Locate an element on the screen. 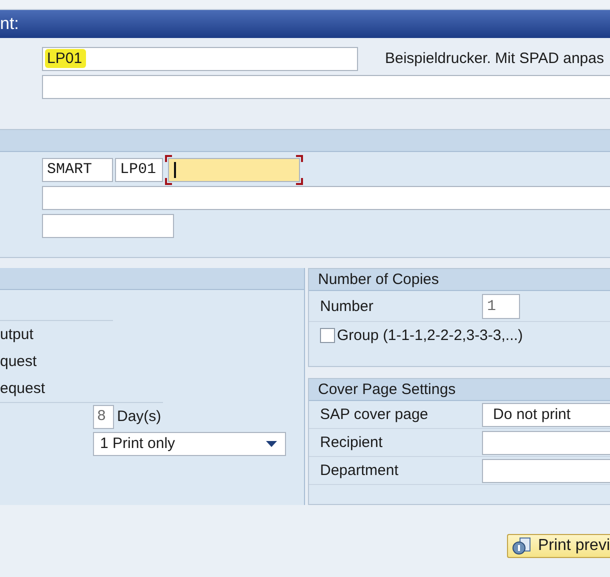 This screenshot has width=610, height=577. document-icon is located at coordinates (522, 546).